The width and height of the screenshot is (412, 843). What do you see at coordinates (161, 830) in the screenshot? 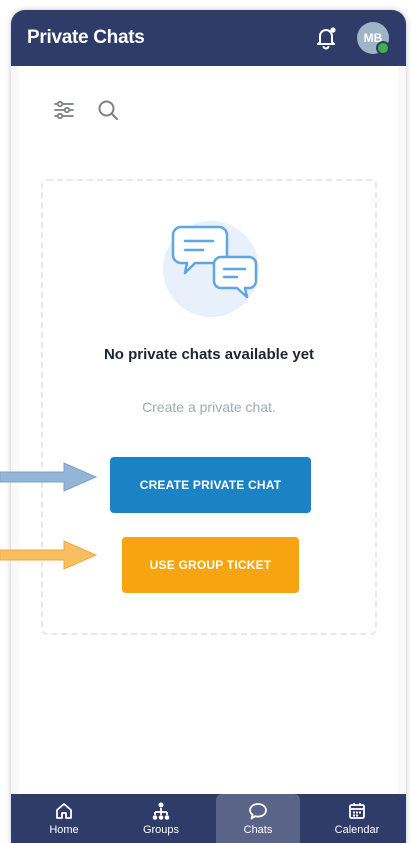
I see `nav-label-groups: Groups` at bounding box center [161, 830].